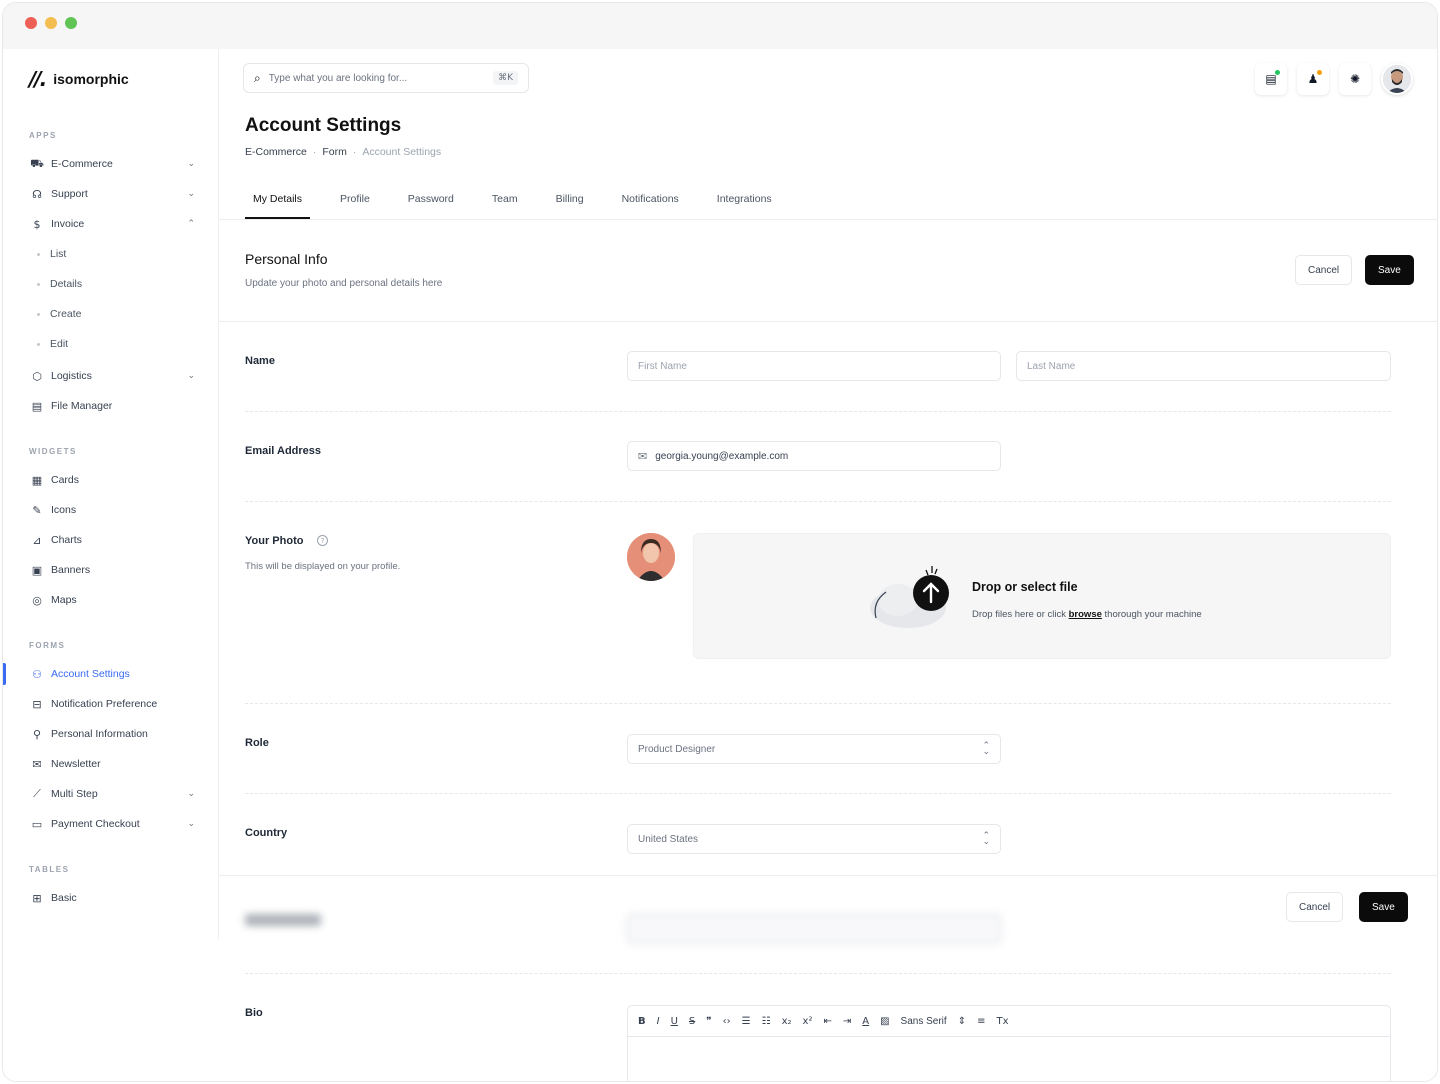  Describe the element at coordinates (113, 794) in the screenshot. I see `sidebar-item-multi-step: ⟋ Multi Step ⌄` at that location.